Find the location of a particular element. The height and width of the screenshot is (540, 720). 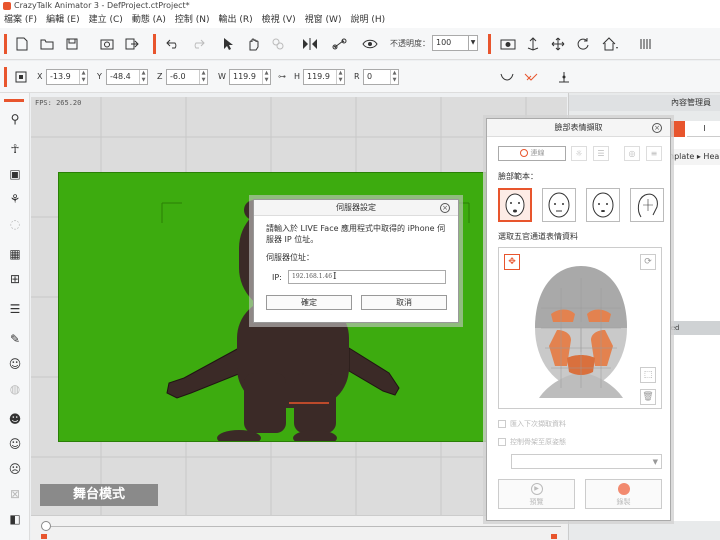

menu-window: 視窗 (W) is located at coordinates (323, 20).